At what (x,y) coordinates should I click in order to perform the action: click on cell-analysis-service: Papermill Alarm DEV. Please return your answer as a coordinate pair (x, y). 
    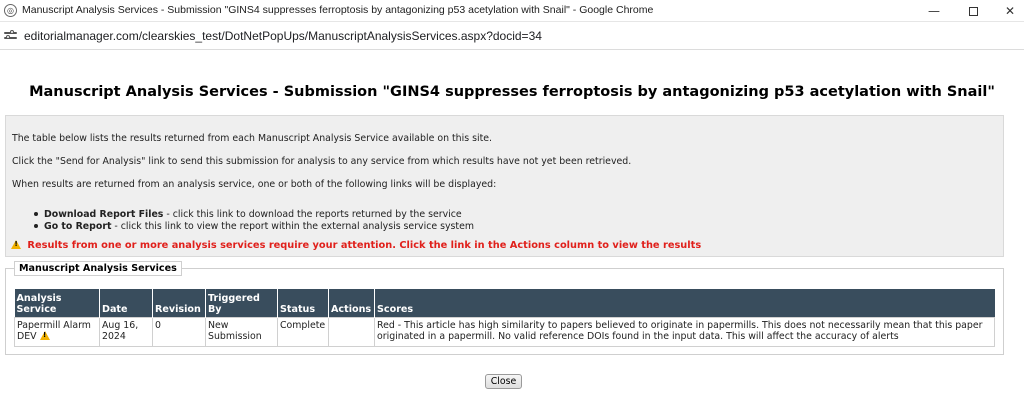
    Looking at the image, I should click on (57, 331).